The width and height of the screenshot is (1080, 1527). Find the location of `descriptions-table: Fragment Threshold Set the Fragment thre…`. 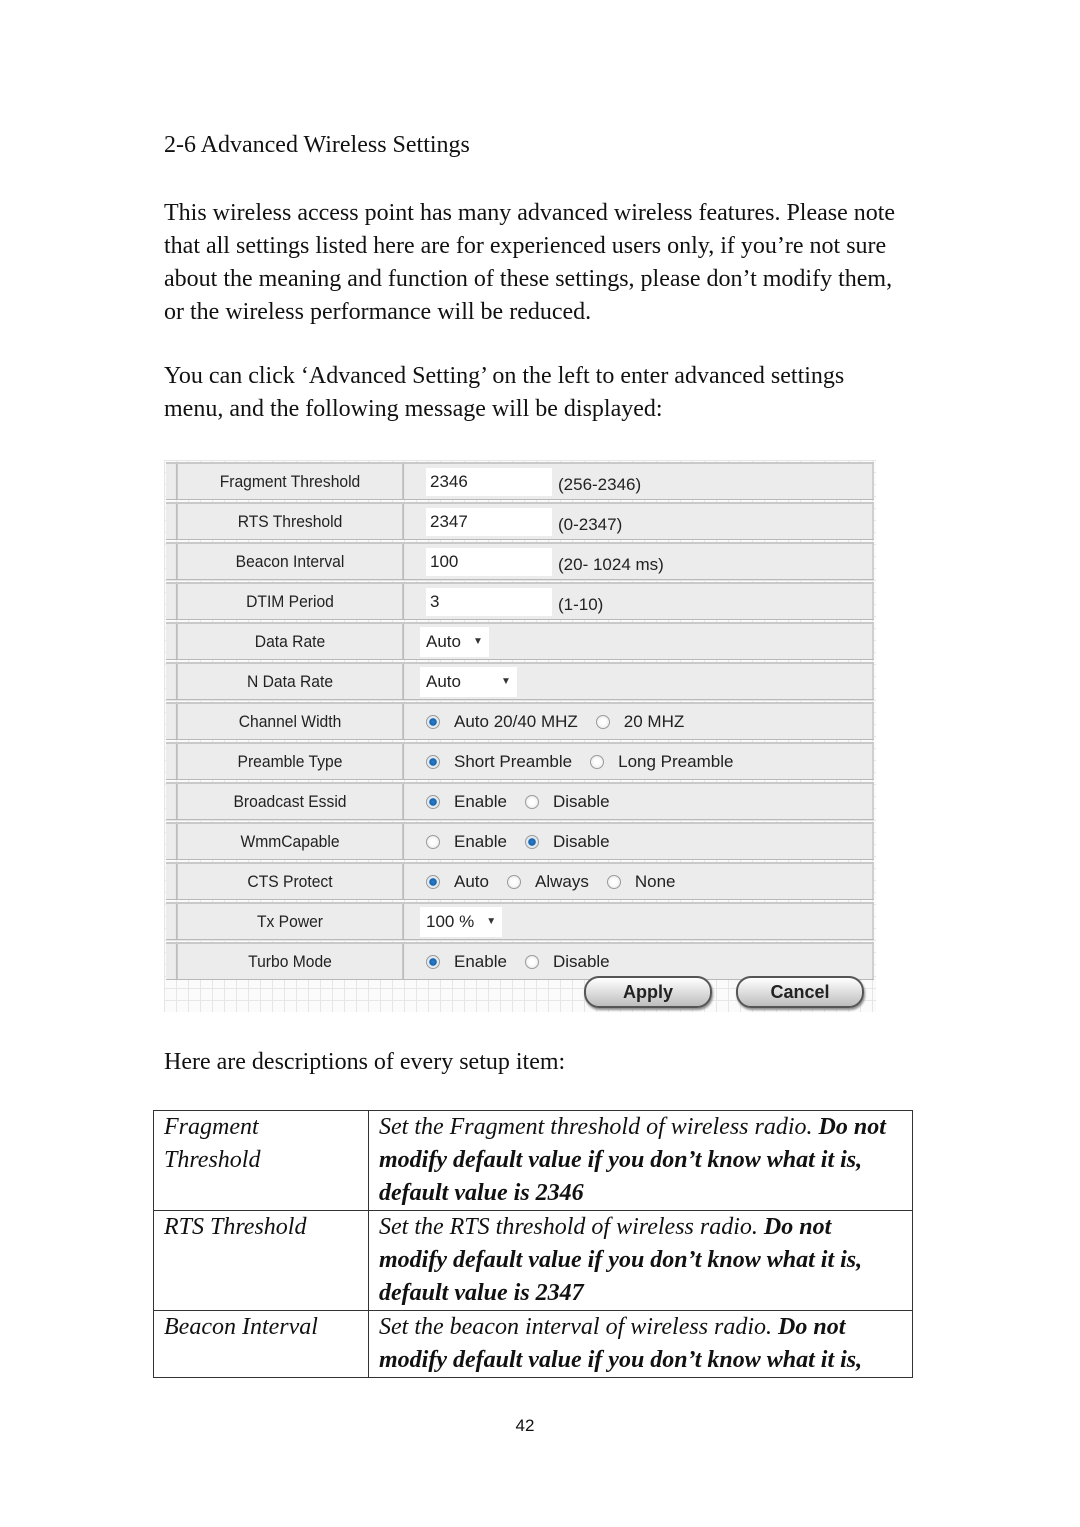

descriptions-table: Fragment Threshold Set the Fragment thre… is located at coordinates (533, 1244).